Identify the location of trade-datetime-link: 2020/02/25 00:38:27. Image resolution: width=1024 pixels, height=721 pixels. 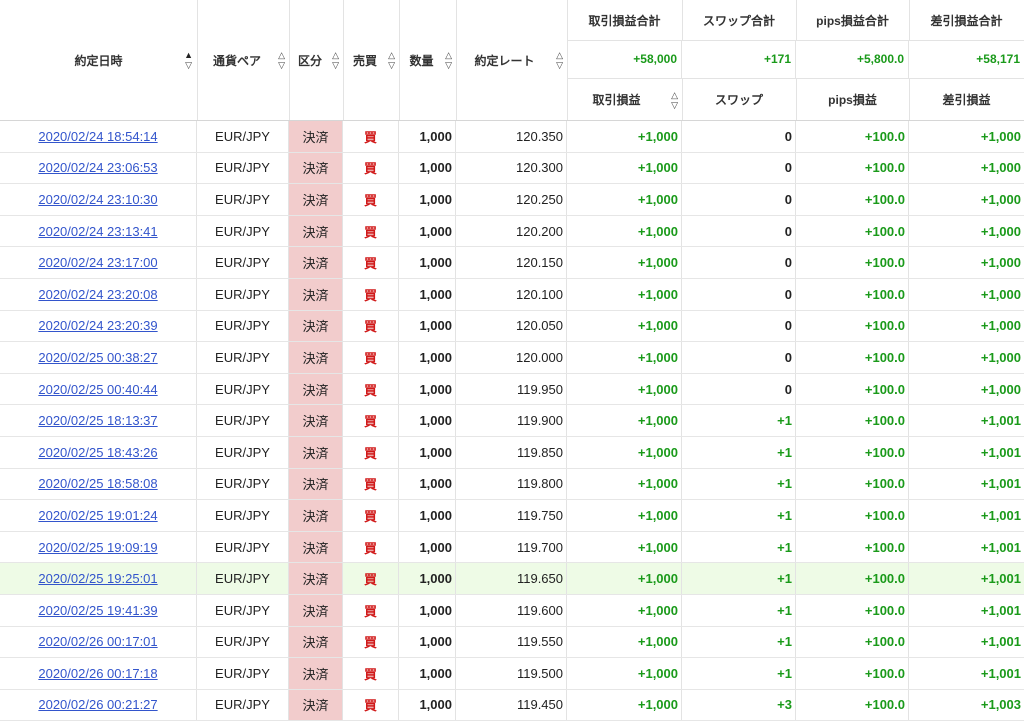
(97, 357).